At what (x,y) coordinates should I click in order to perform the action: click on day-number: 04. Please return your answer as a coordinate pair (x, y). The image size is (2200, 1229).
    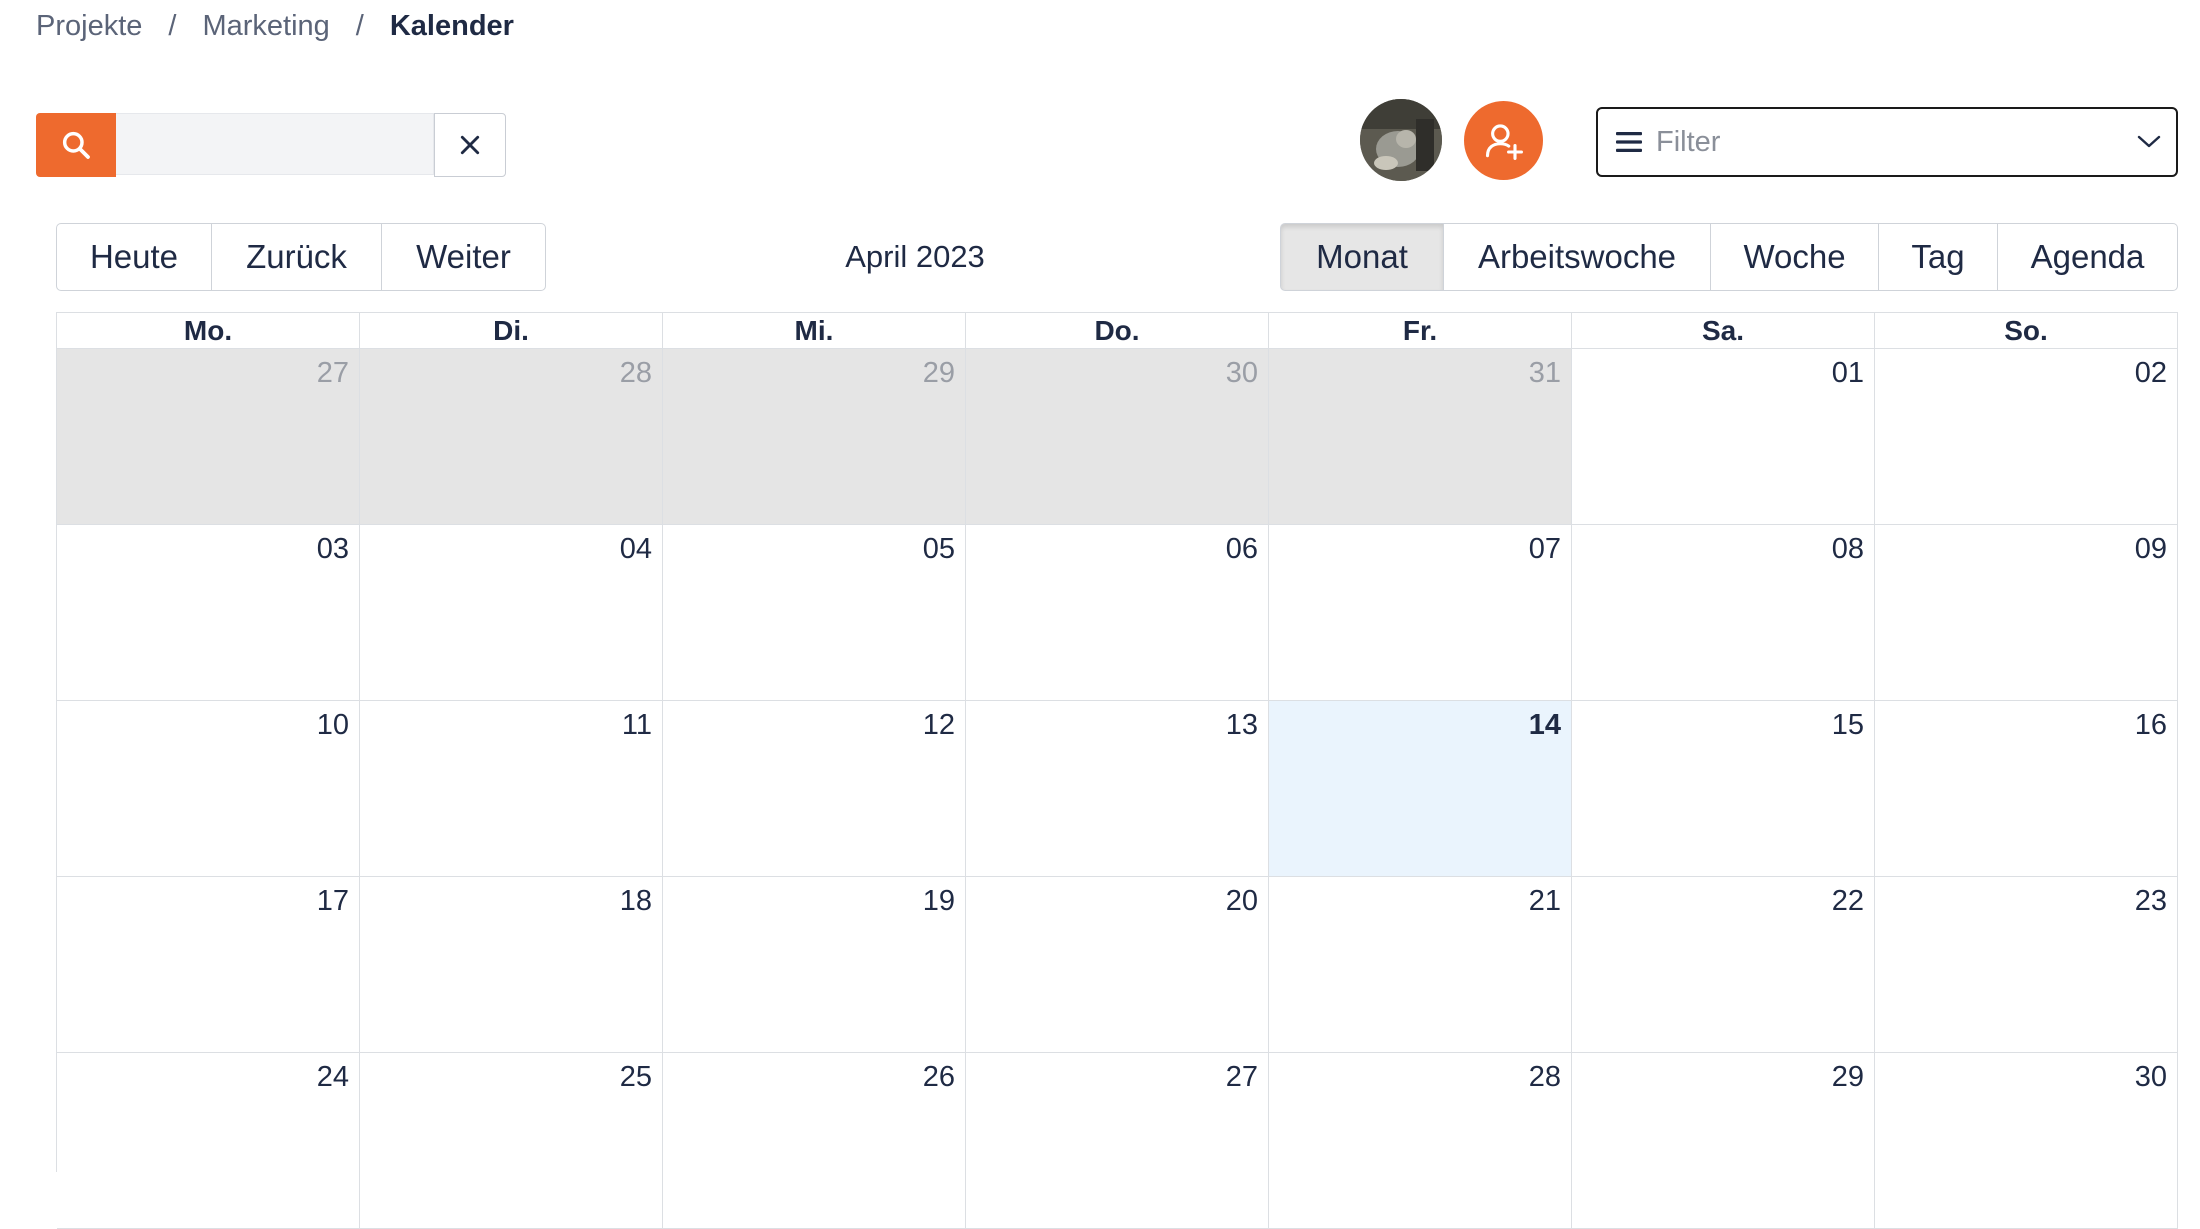
    Looking at the image, I should click on (635, 549).